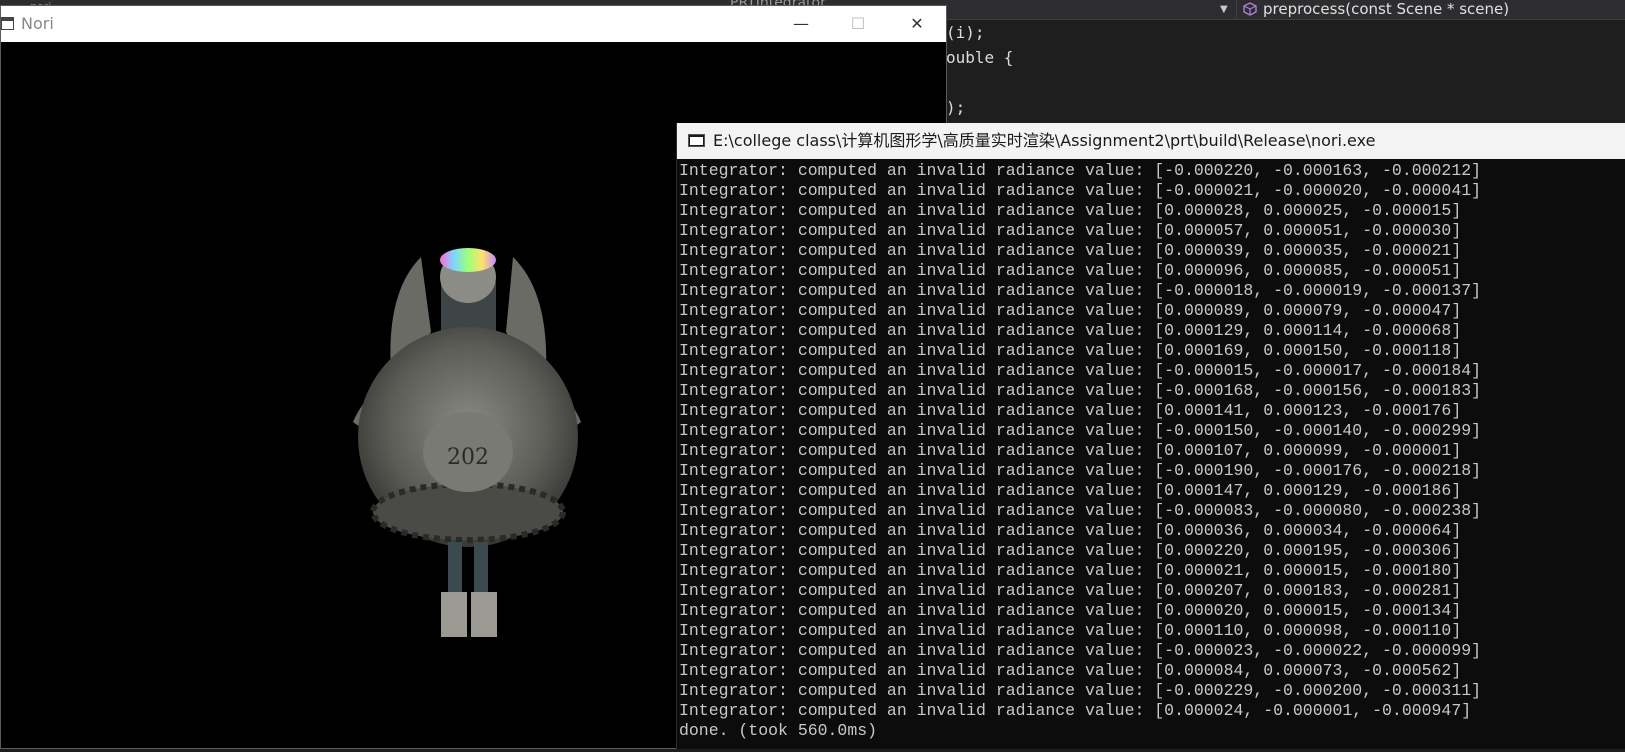 The height and width of the screenshot is (752, 1625). I want to click on ide-function-dropdown-label: preprocess(const Scene * scene), so click(1386, 9).